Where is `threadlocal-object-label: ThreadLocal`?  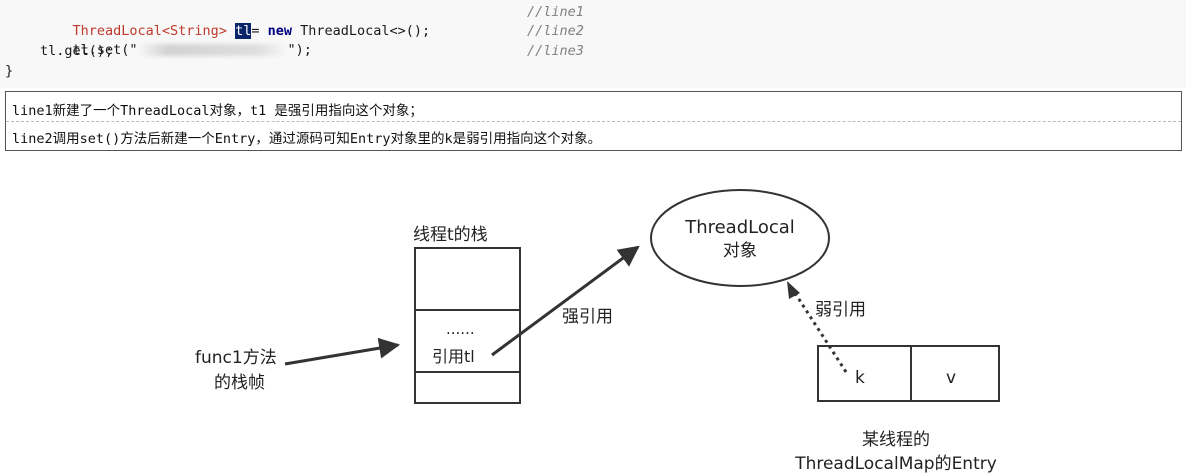 threadlocal-object-label: ThreadLocal is located at coordinates (739, 227).